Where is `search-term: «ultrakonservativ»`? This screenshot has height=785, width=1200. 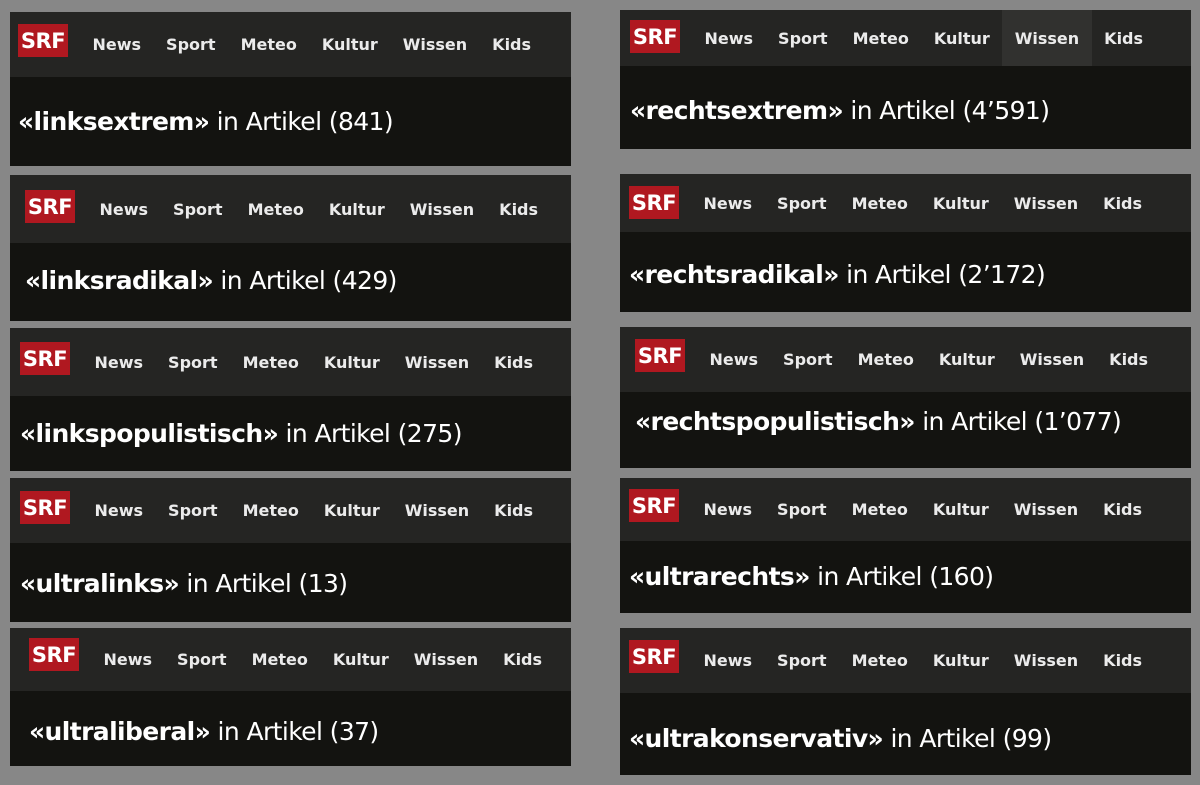 search-term: «ultrakonservativ» is located at coordinates (756, 738).